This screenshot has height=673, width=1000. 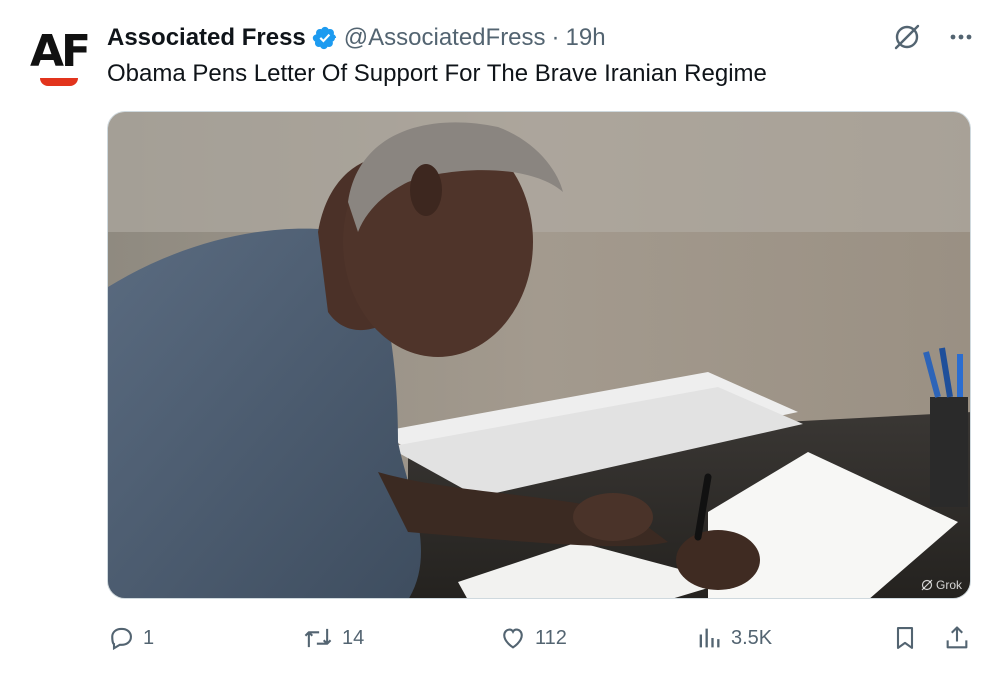 I want to click on avatar-logo-bar, so click(x=59, y=82).